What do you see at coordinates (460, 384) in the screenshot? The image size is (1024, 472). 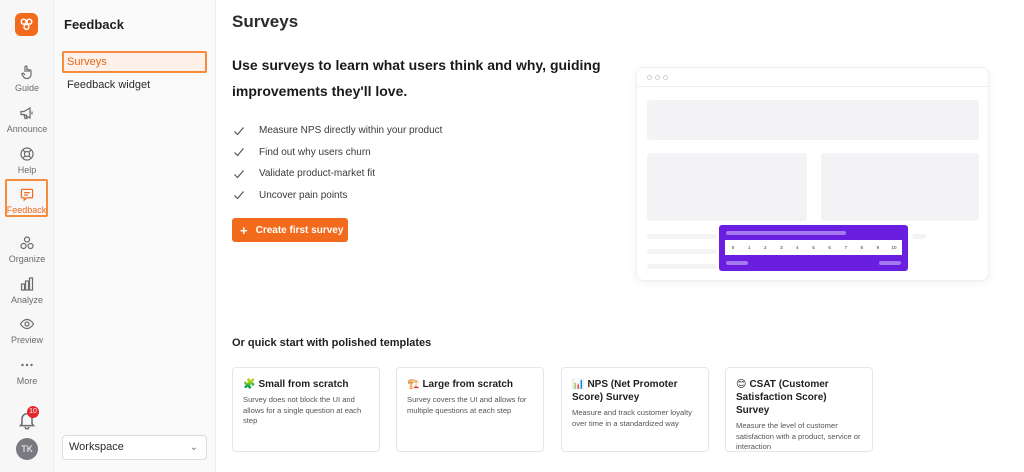 I see `template-title: 🏗️ Large from scratch` at bounding box center [460, 384].